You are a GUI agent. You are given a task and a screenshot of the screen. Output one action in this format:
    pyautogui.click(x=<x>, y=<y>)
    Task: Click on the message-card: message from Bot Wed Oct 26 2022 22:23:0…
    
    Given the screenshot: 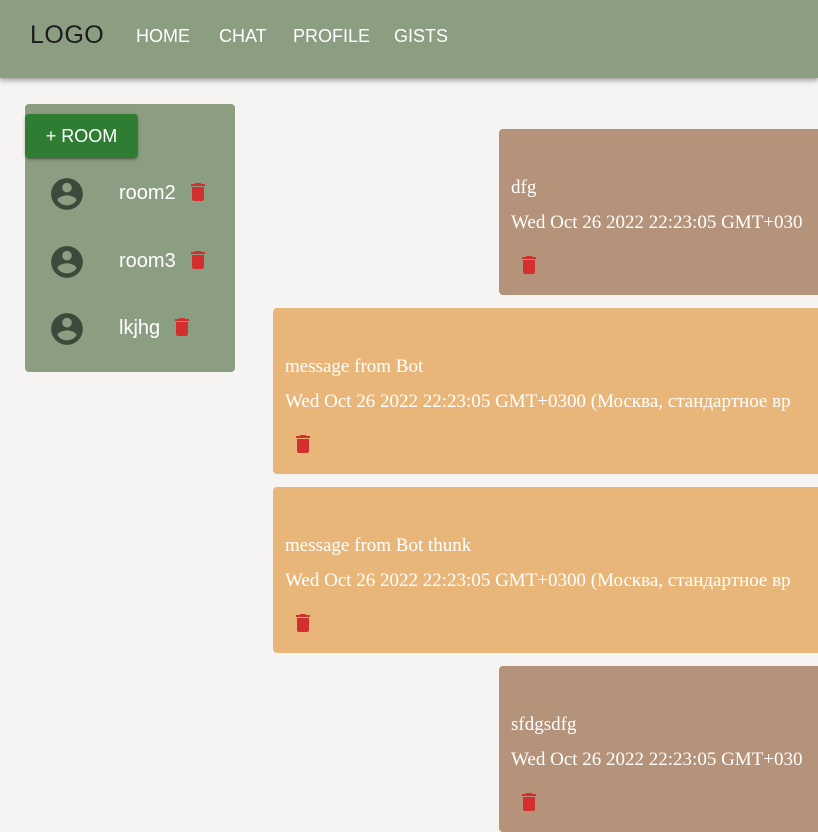 What is the action you would take?
    pyautogui.click(x=545, y=391)
    